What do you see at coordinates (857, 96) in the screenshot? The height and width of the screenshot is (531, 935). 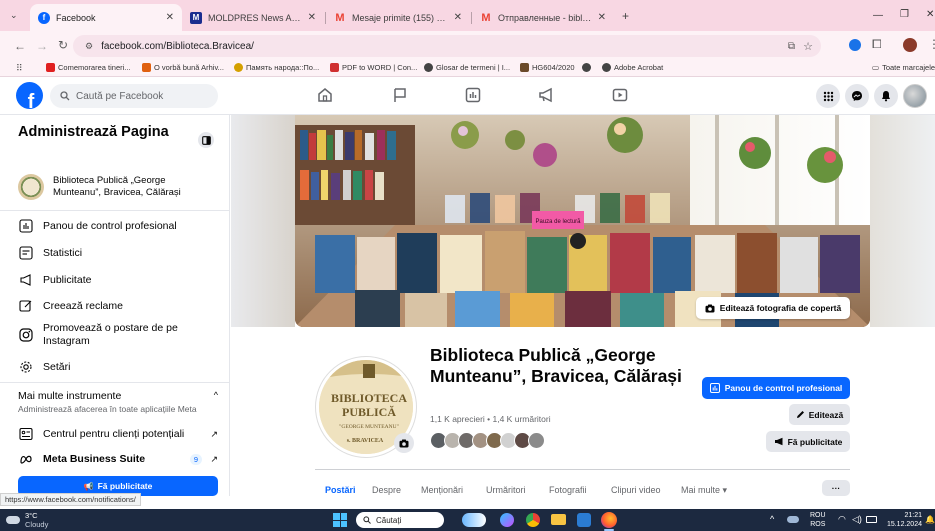 I see `messenger-button` at bounding box center [857, 96].